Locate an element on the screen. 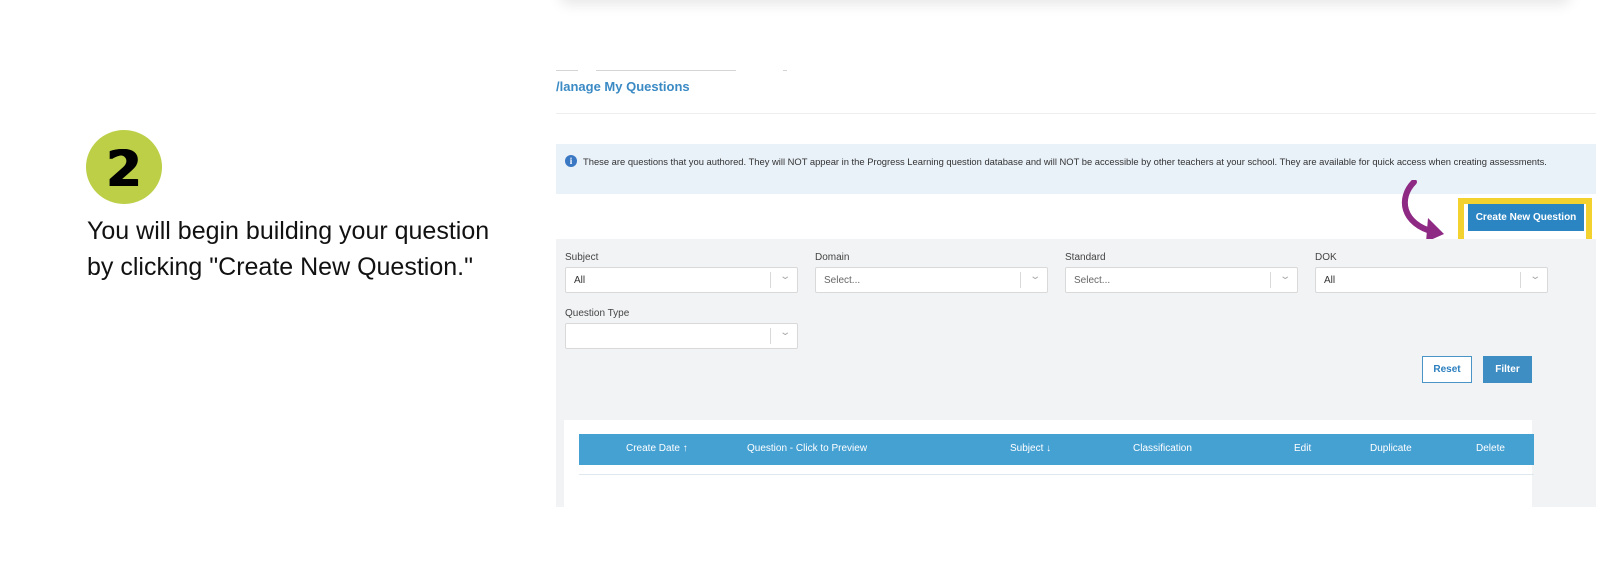  column-subject: Subject ↓ is located at coordinates (1030, 448).